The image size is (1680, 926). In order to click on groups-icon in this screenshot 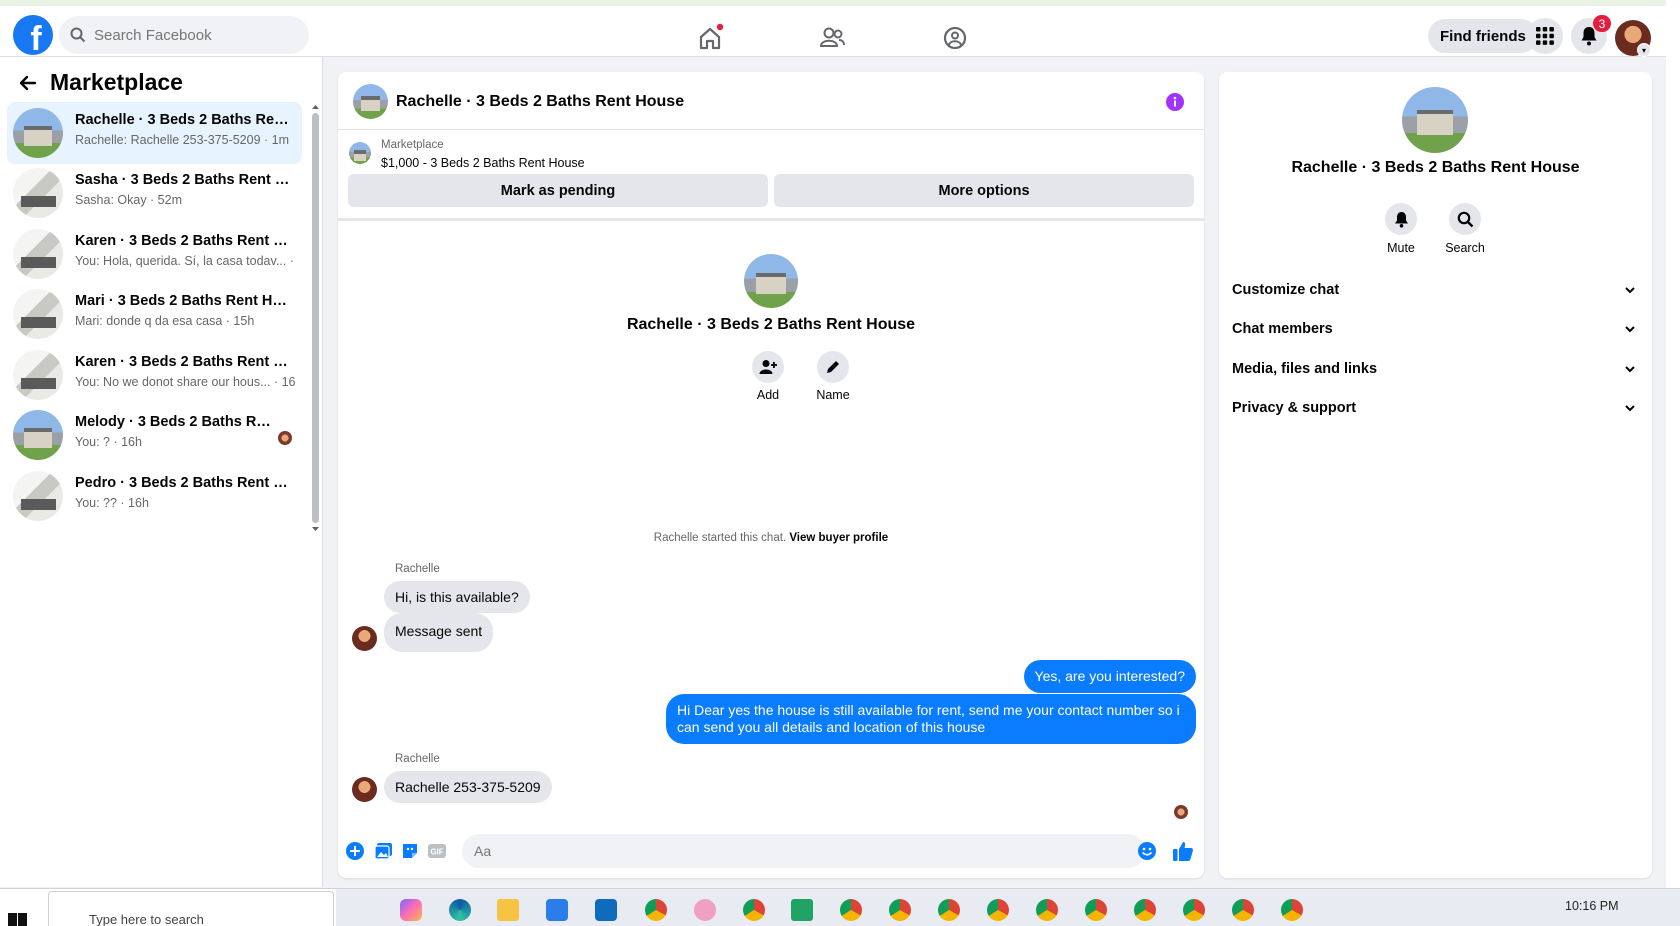, I will do `click(955, 38)`.